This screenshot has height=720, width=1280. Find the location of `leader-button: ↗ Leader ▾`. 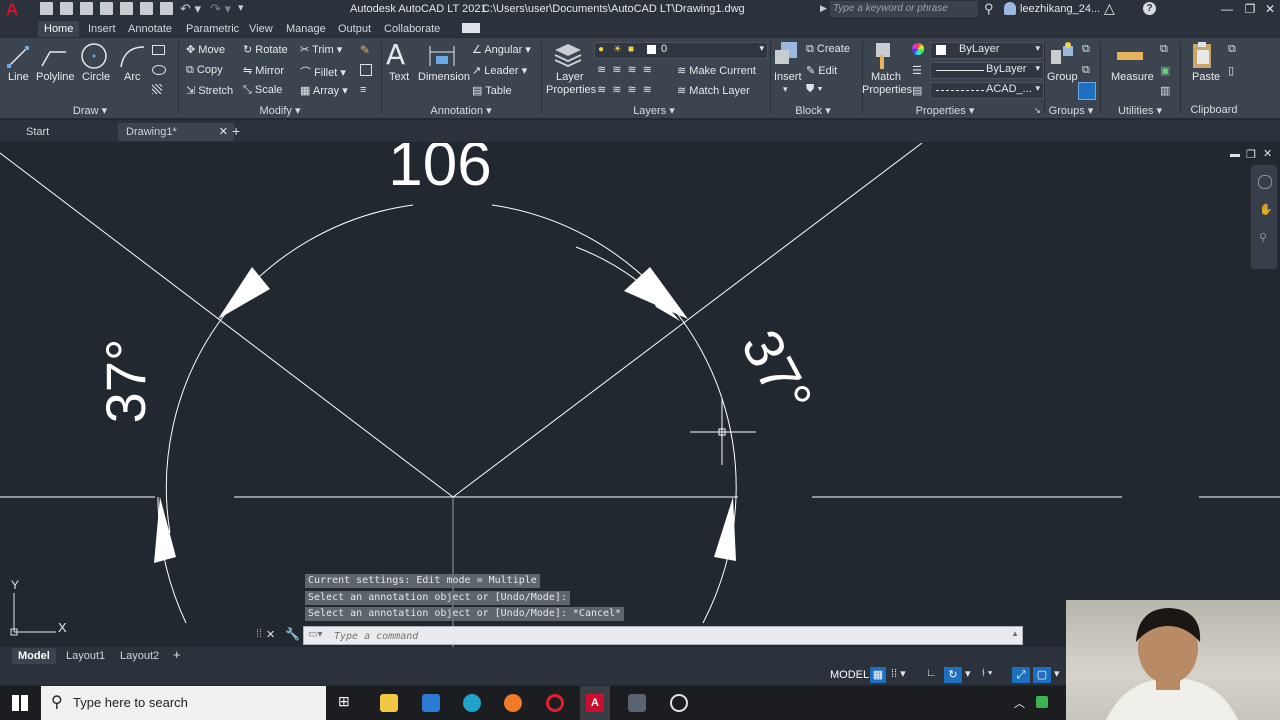

leader-button: ↗ Leader ▾ is located at coordinates (499, 70).